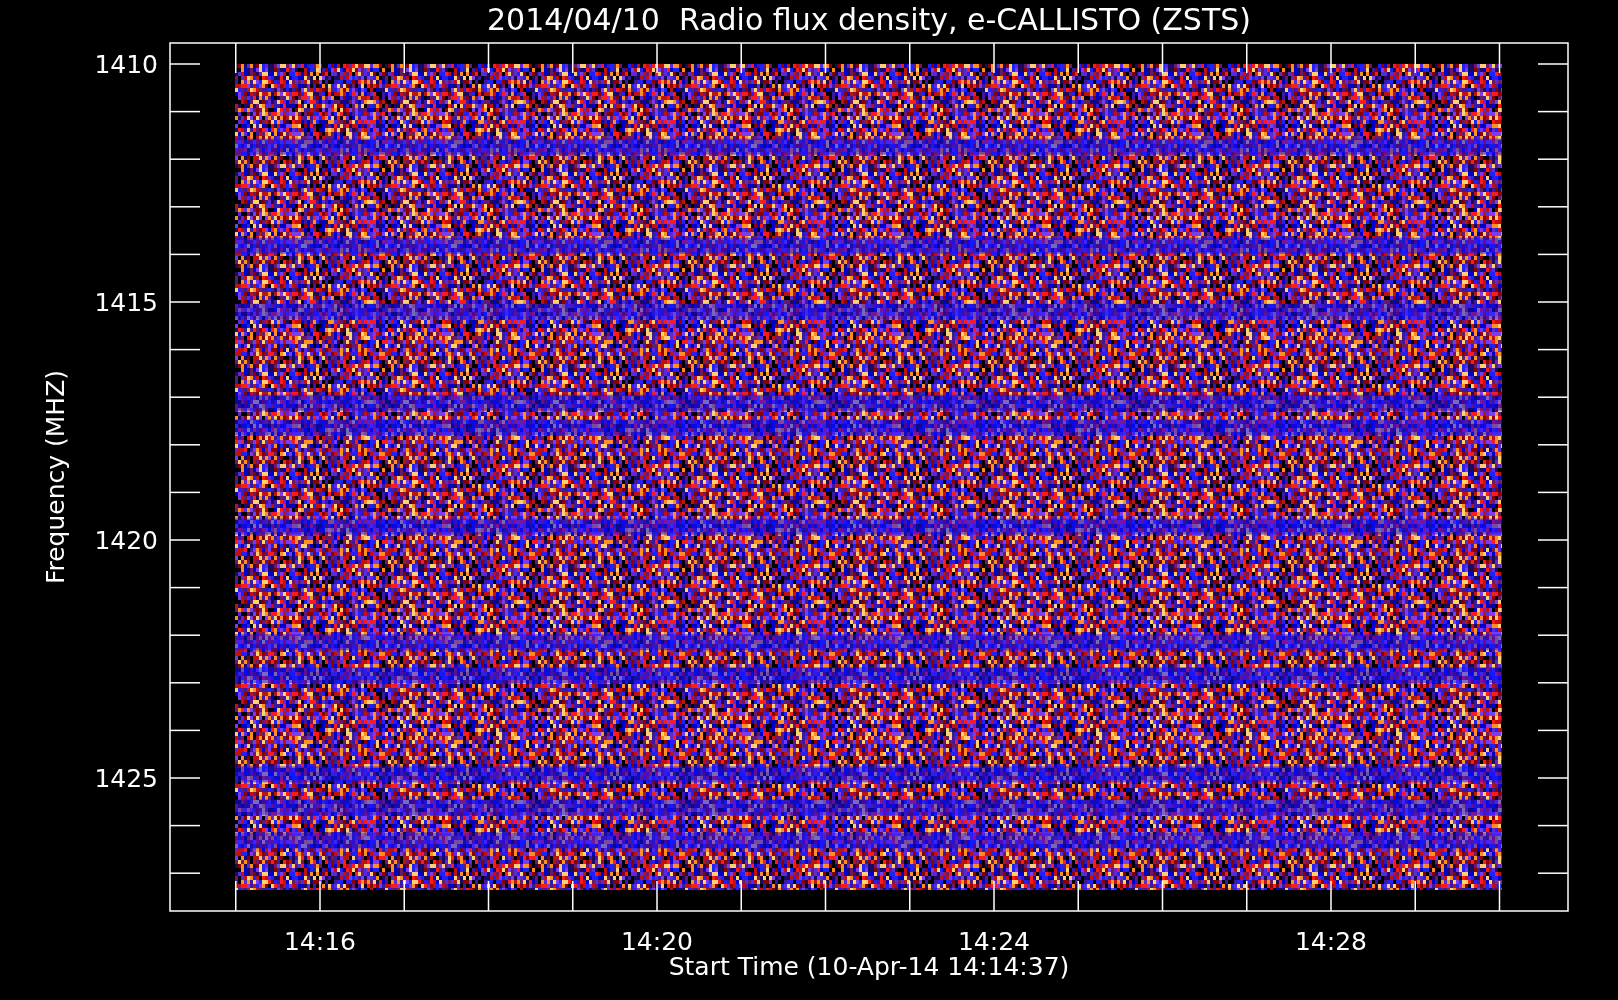 The image size is (1618, 1000). Describe the element at coordinates (126, 540) in the screenshot. I see `tick-label: 1420` at that location.